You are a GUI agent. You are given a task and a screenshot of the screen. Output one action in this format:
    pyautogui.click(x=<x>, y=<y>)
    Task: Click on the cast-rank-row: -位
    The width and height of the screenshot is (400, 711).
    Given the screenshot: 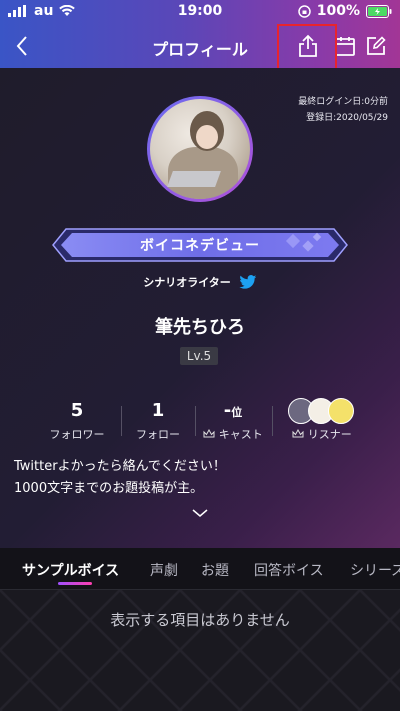 What is the action you would take?
    pyautogui.click(x=233, y=412)
    